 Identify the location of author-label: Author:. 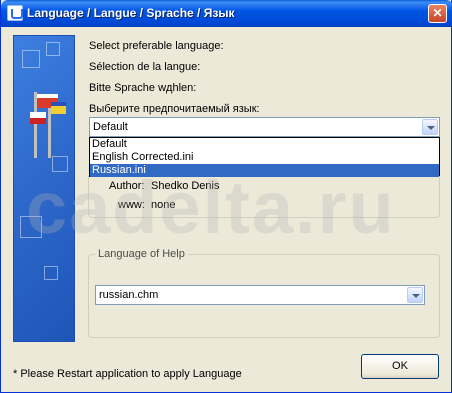
(127, 186).